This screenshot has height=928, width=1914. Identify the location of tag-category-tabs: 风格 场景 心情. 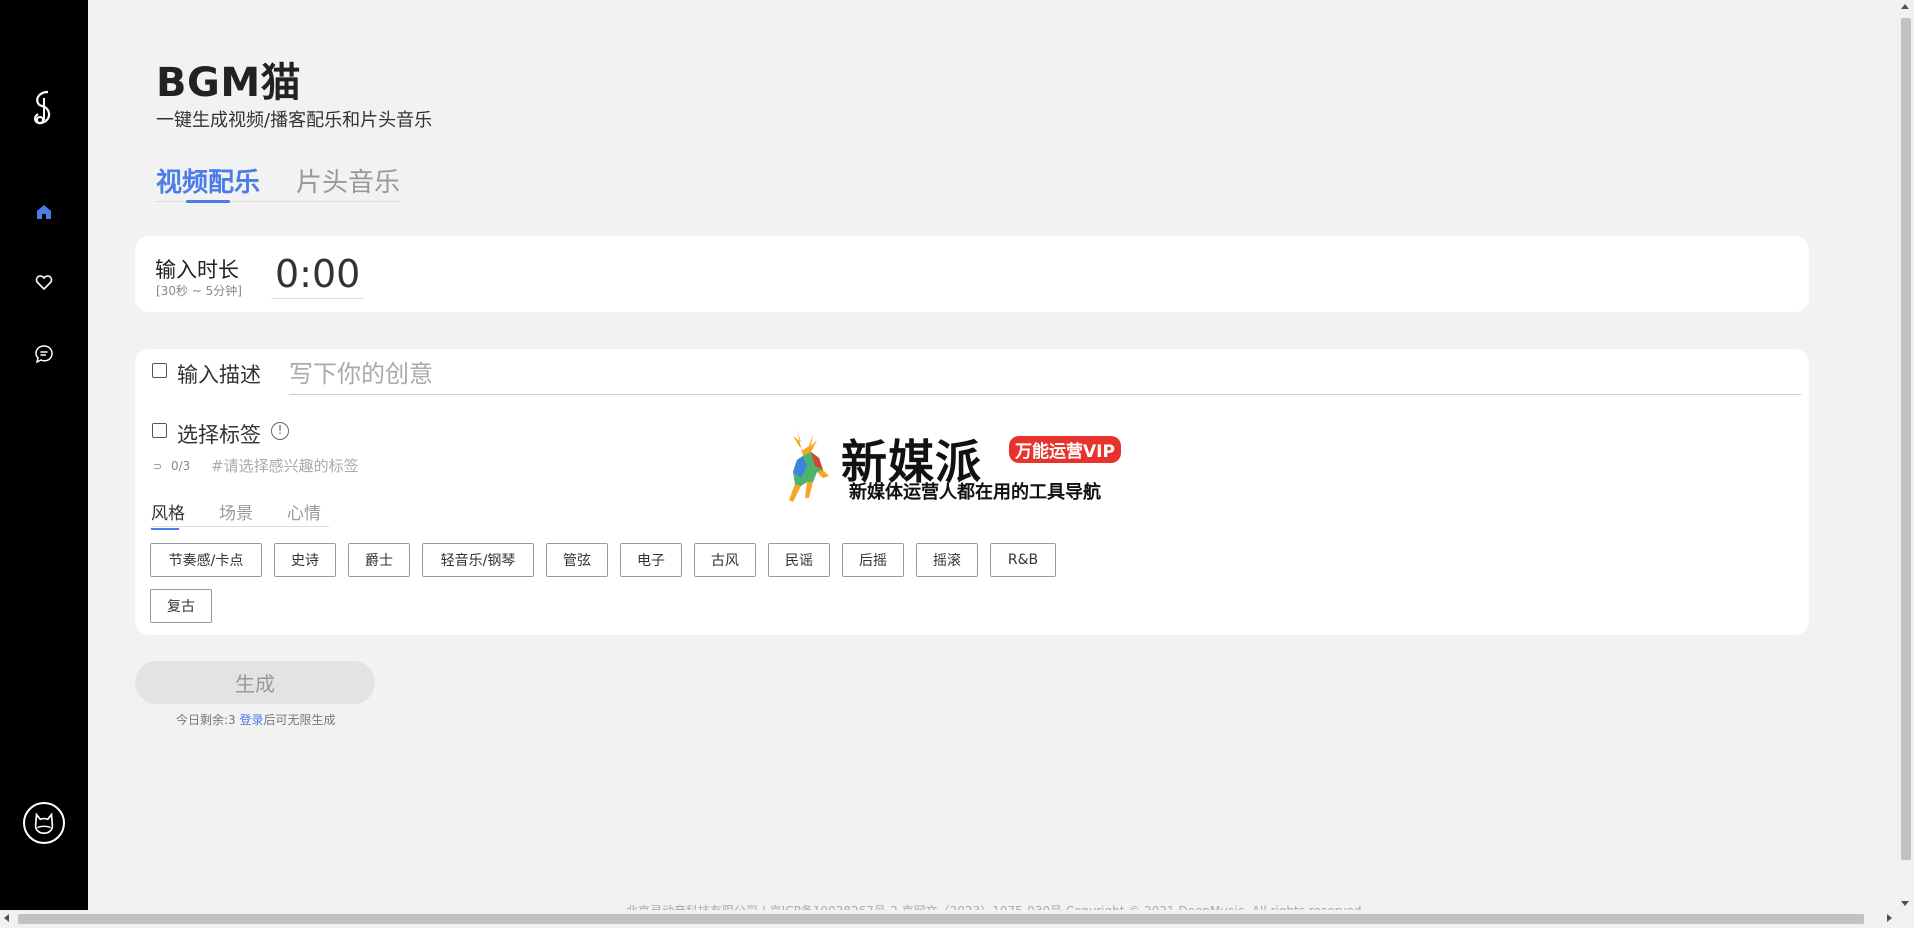
(240, 514).